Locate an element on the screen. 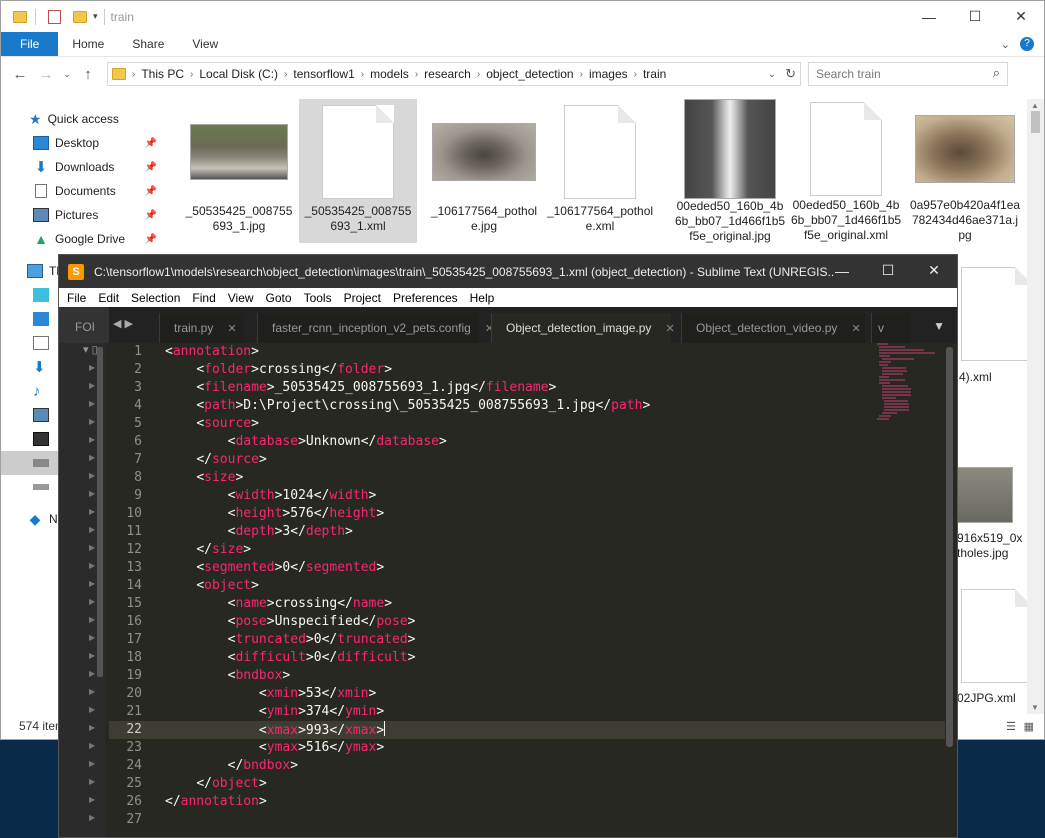  code-line: <xmax>993</xmax> is located at coordinates (551, 730).